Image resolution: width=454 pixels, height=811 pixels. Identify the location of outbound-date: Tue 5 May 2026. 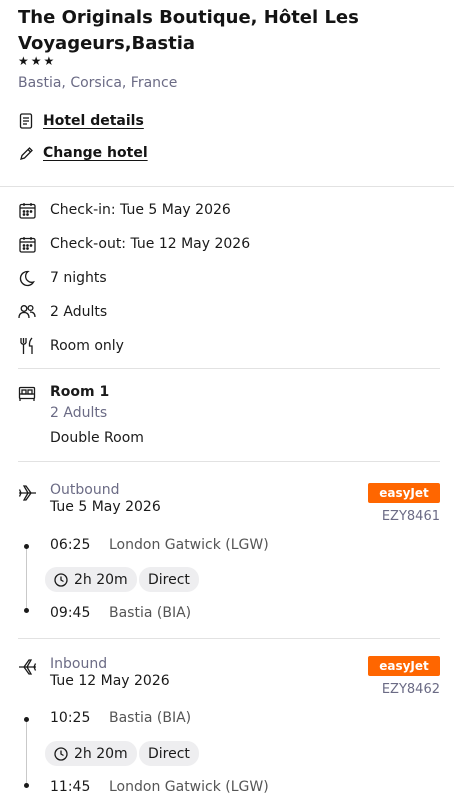
(105, 507).